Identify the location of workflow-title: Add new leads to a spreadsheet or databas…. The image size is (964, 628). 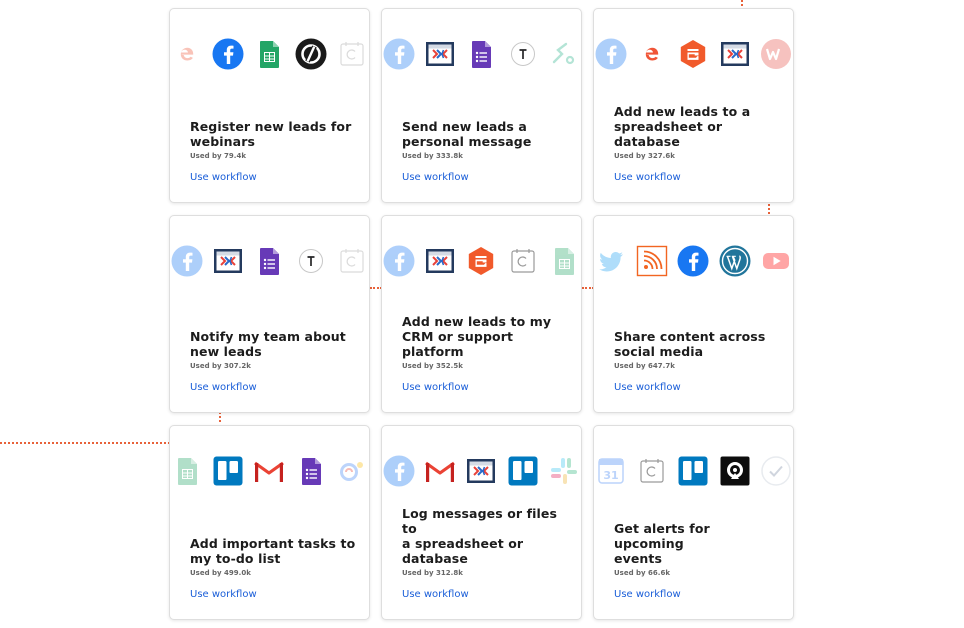
(697, 126).